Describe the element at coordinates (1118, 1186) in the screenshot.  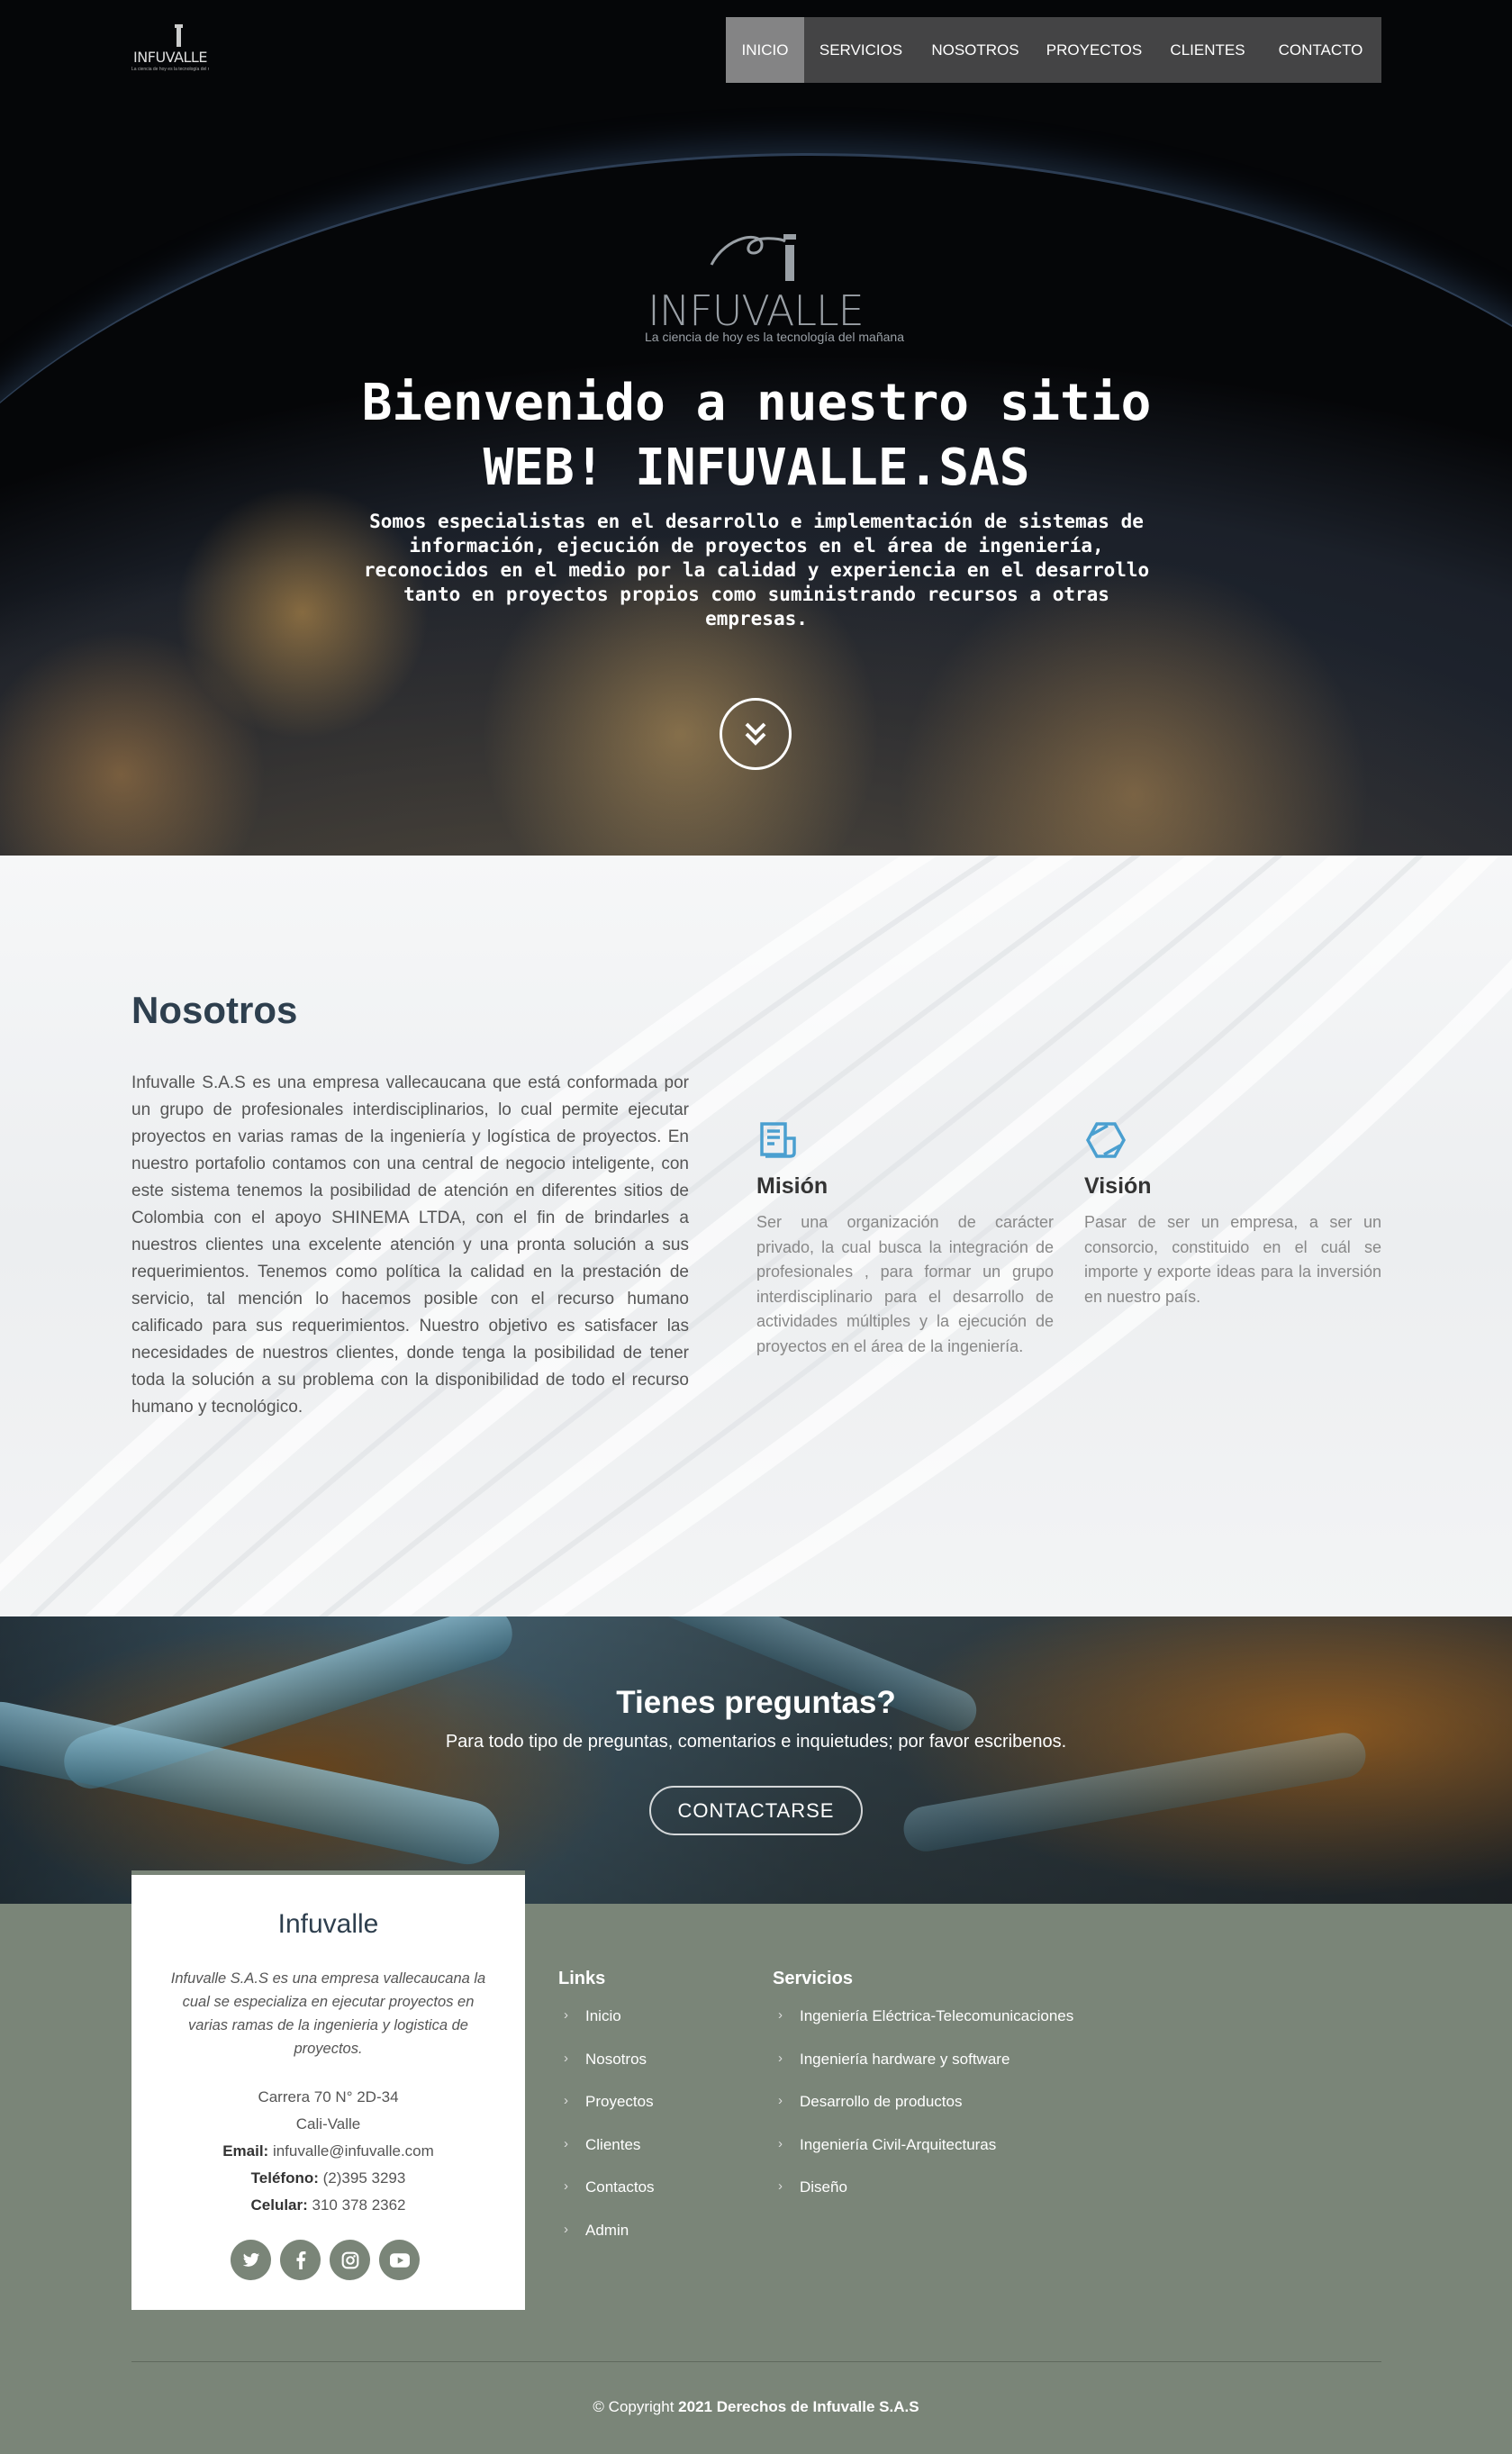
I see `vision-title: Visión` at that location.